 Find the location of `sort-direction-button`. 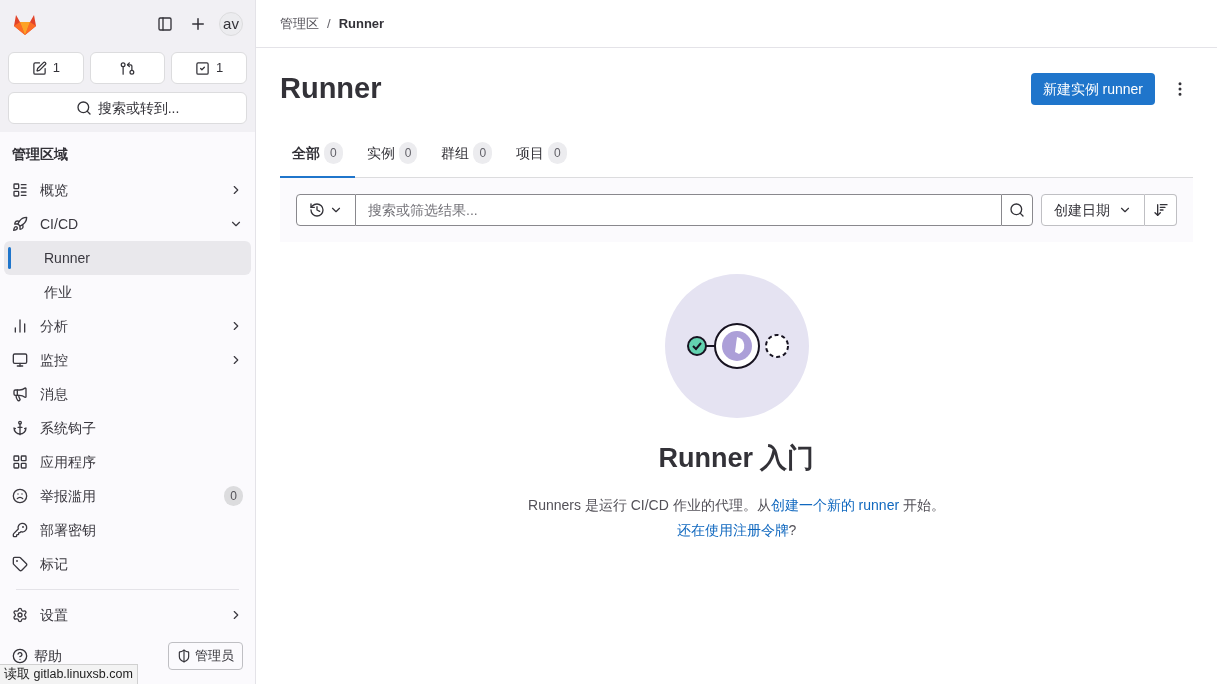

sort-direction-button is located at coordinates (1161, 210).